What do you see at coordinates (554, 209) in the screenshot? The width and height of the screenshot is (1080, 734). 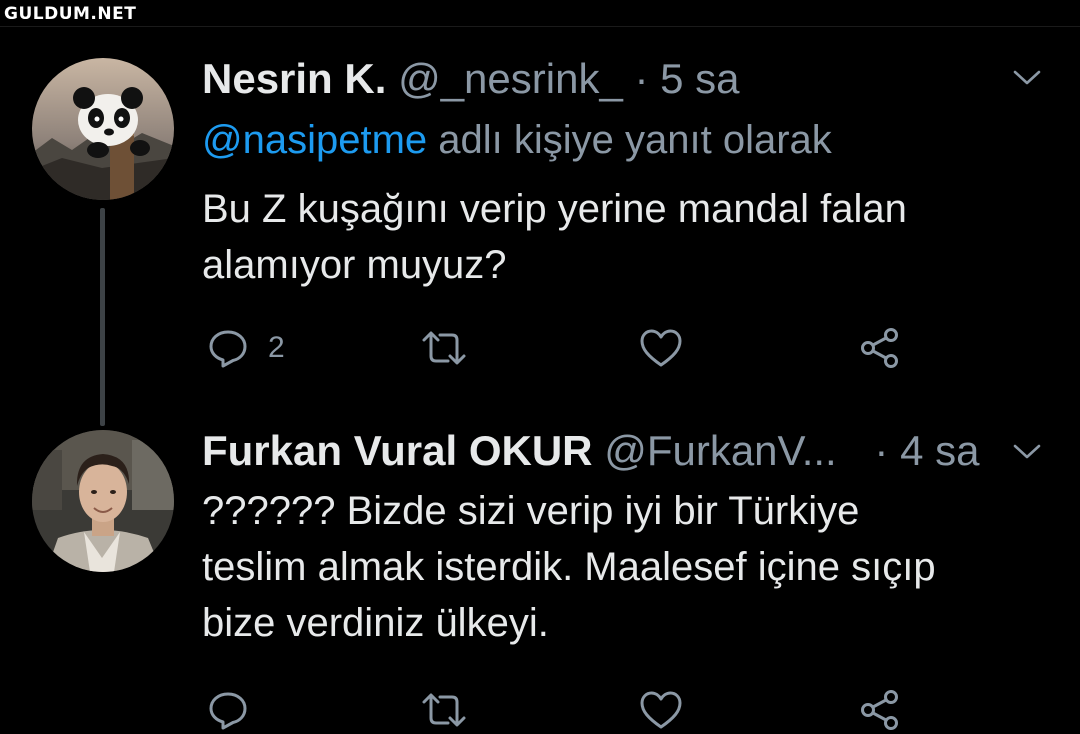 I see `tweet-text-line: Bu Z kuşağını verip yerine mandal falan` at bounding box center [554, 209].